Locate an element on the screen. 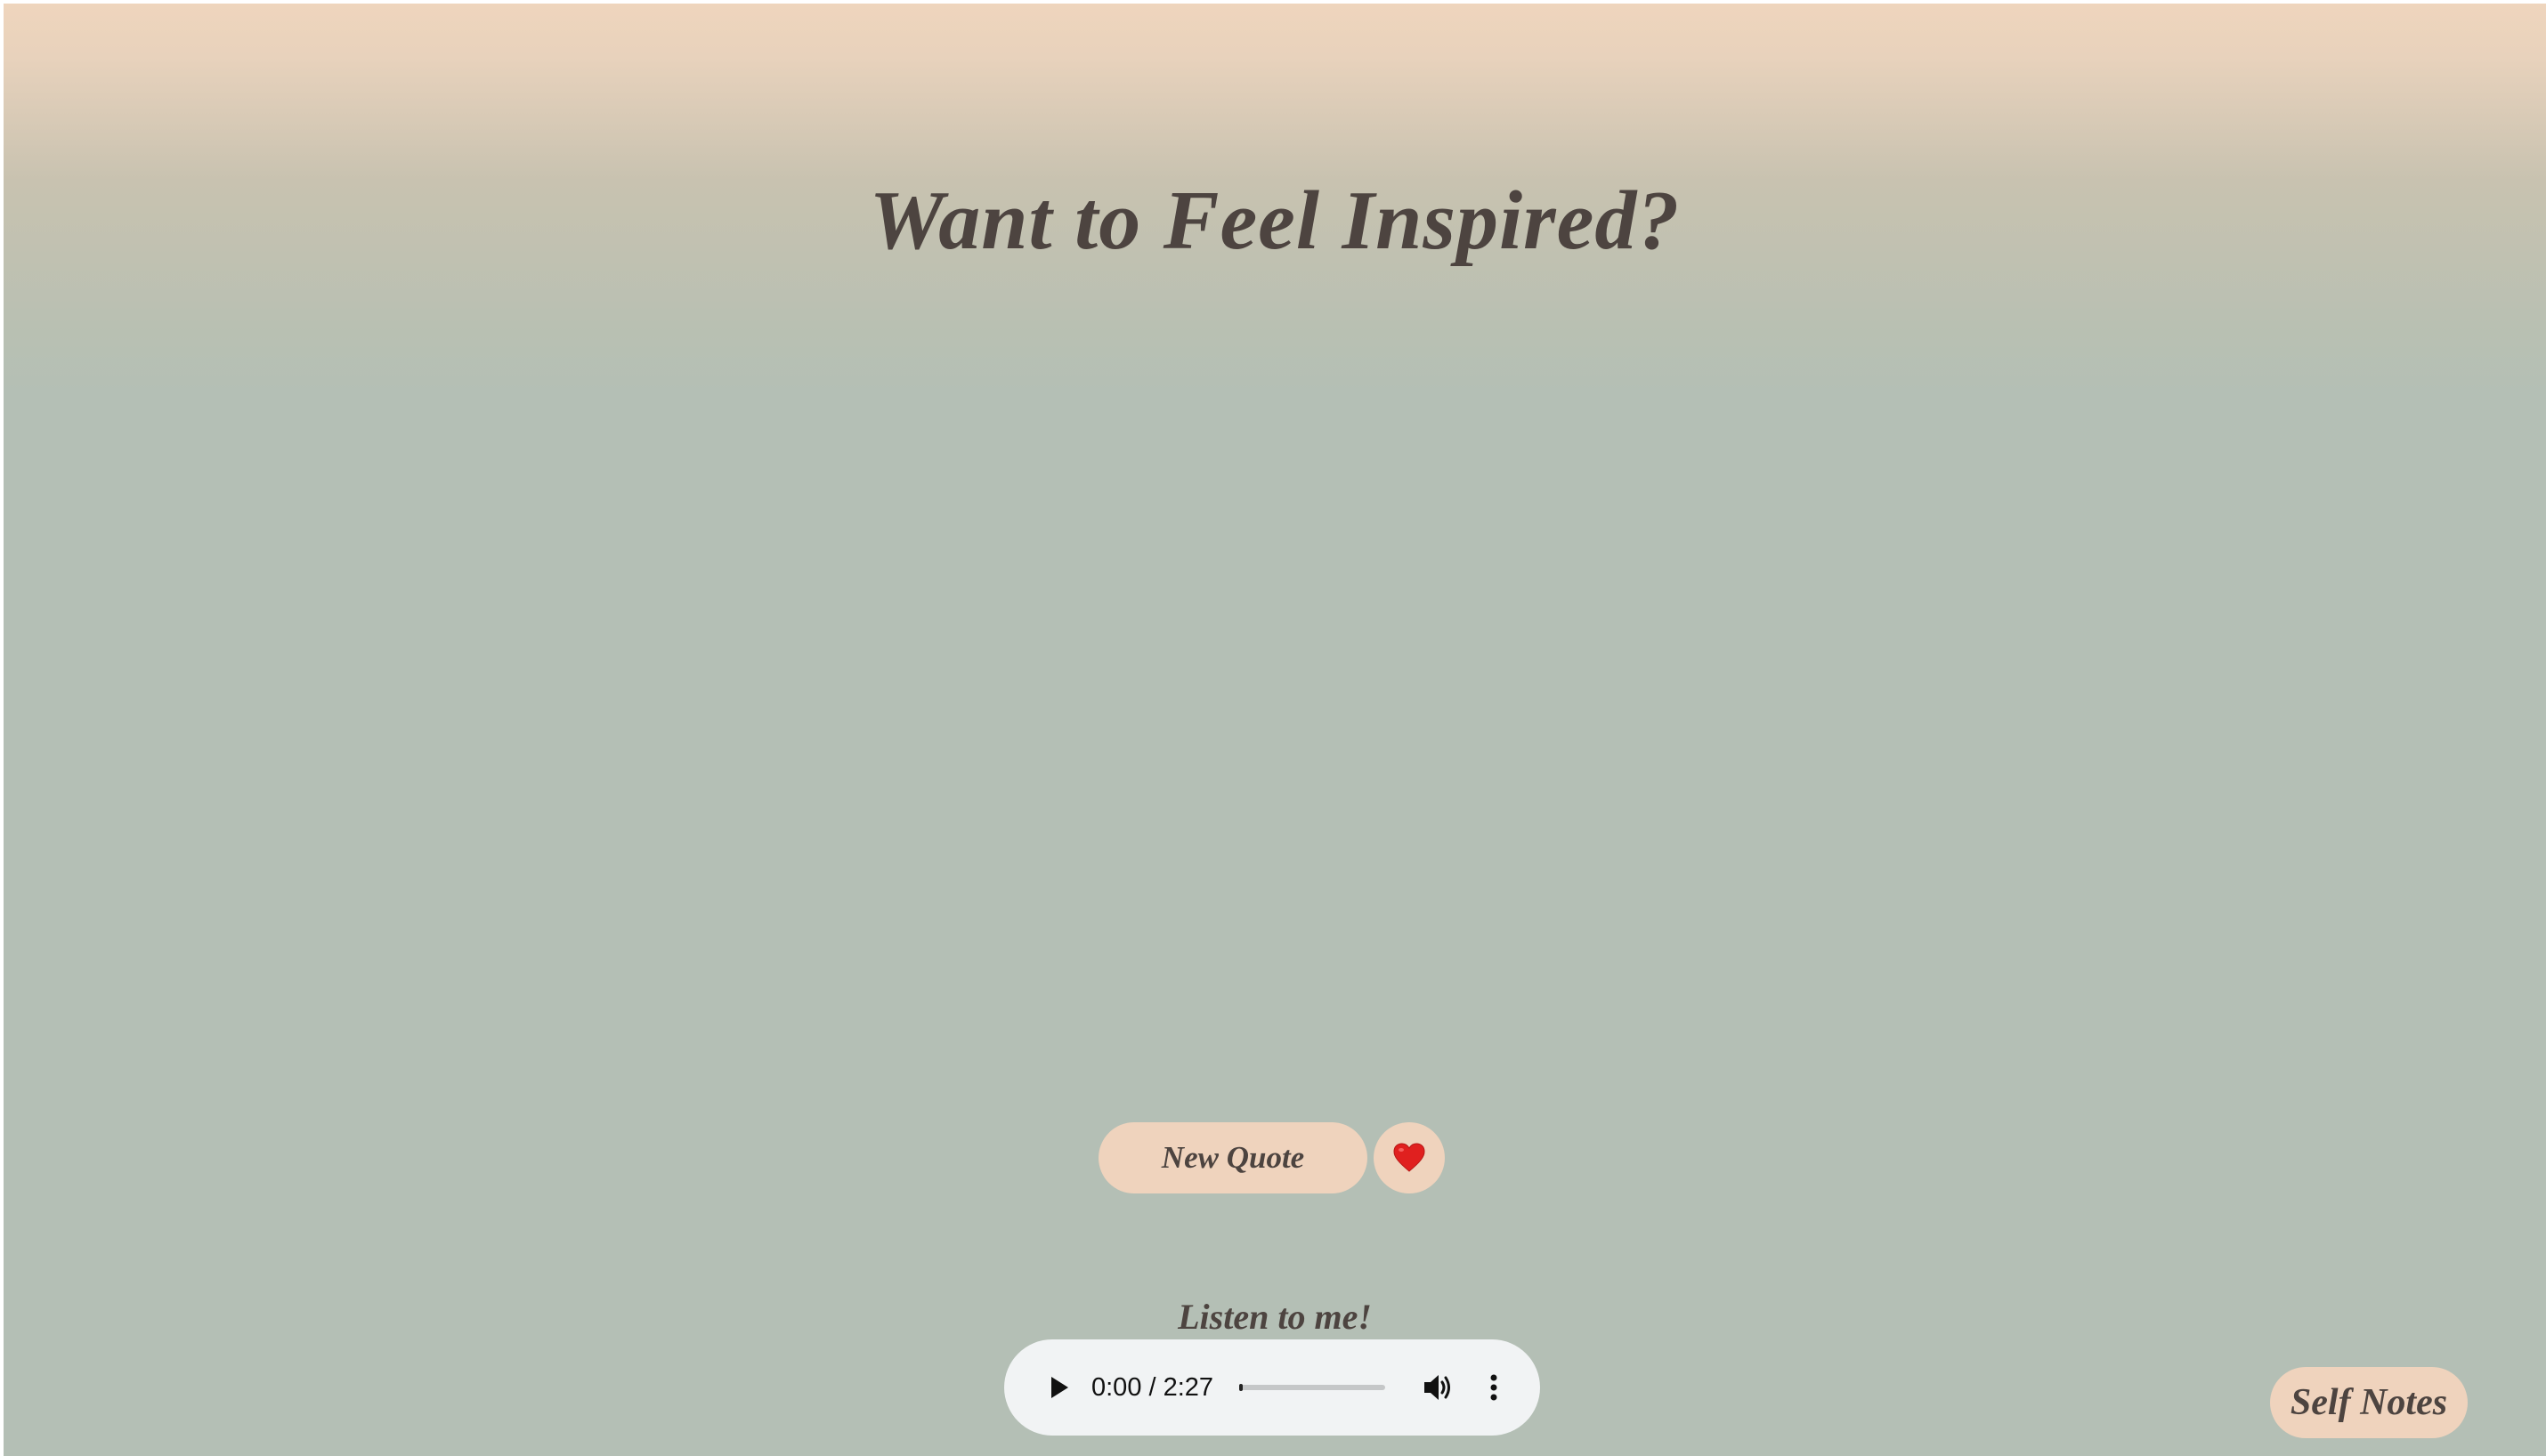 Image resolution: width=2546 pixels, height=1456 pixels. audio-progress-fill is located at coordinates (1241, 1387).